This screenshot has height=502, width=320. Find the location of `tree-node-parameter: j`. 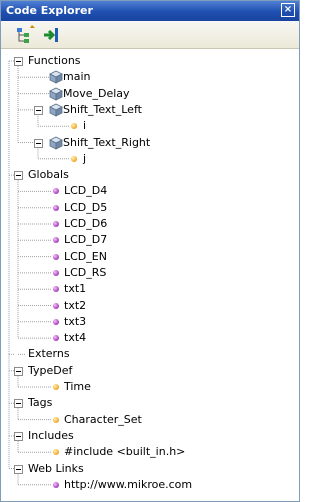

tree-node-parameter: j is located at coordinates (84, 159).